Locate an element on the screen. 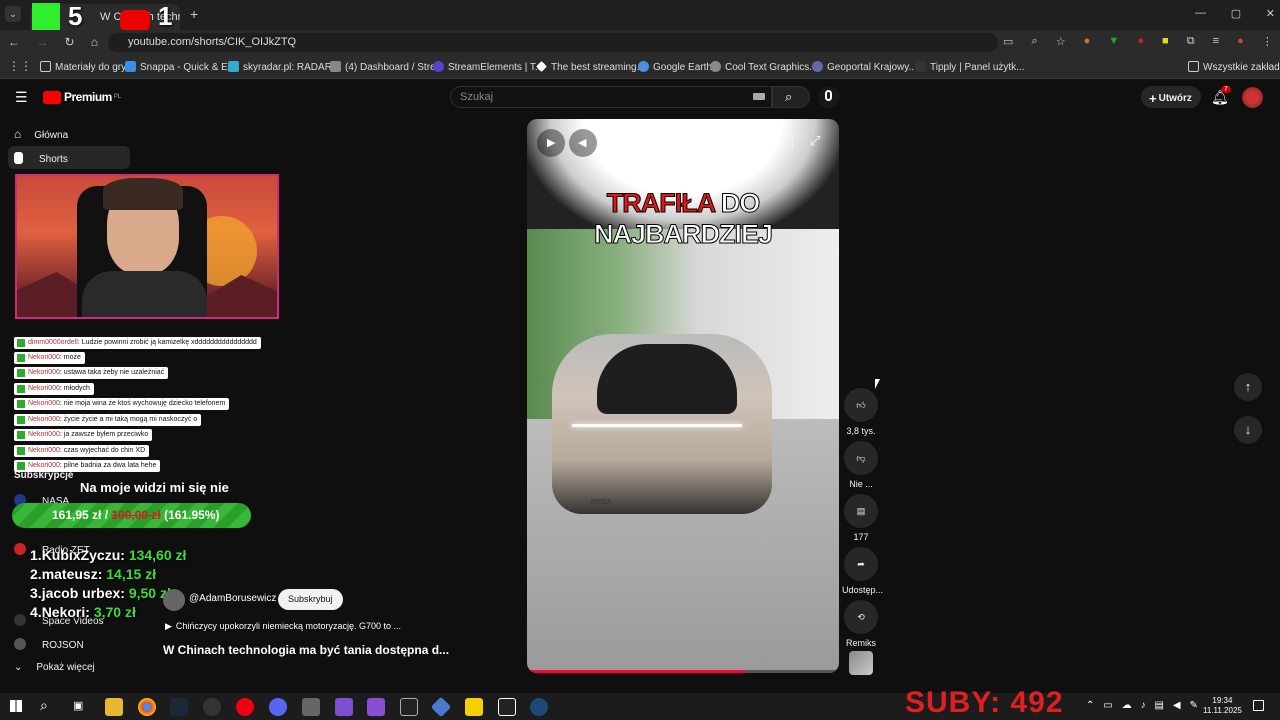  explorer-icon is located at coordinates (114, 707).